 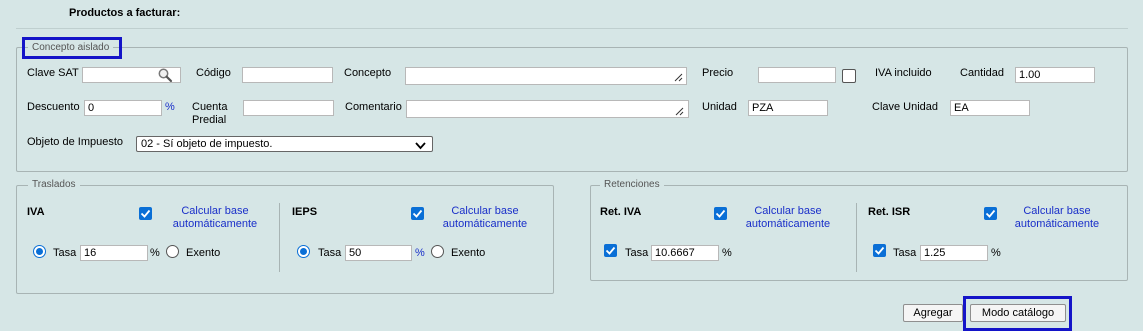 I want to click on section-title: Productos a facturar:, so click(x=125, y=13).